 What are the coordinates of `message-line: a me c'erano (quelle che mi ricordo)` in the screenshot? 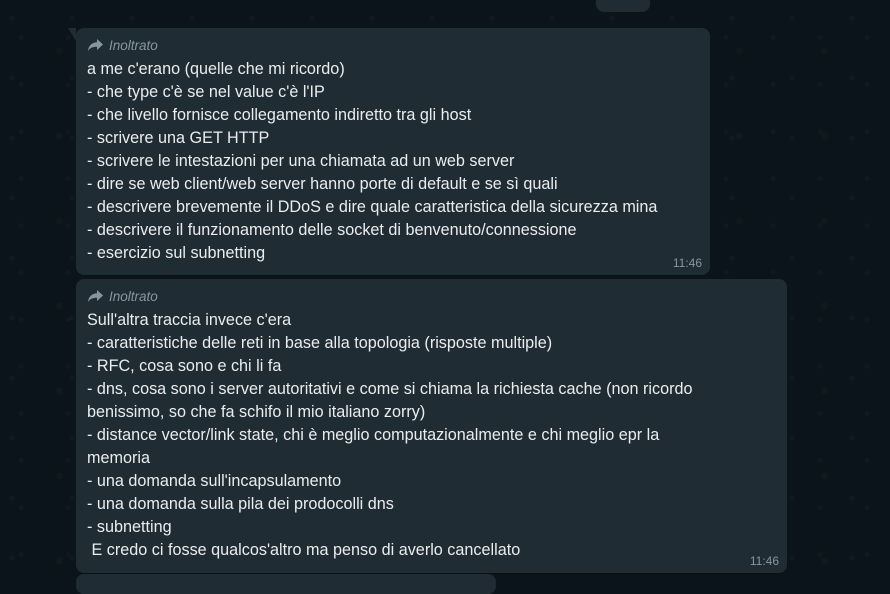 It's located at (216, 69).